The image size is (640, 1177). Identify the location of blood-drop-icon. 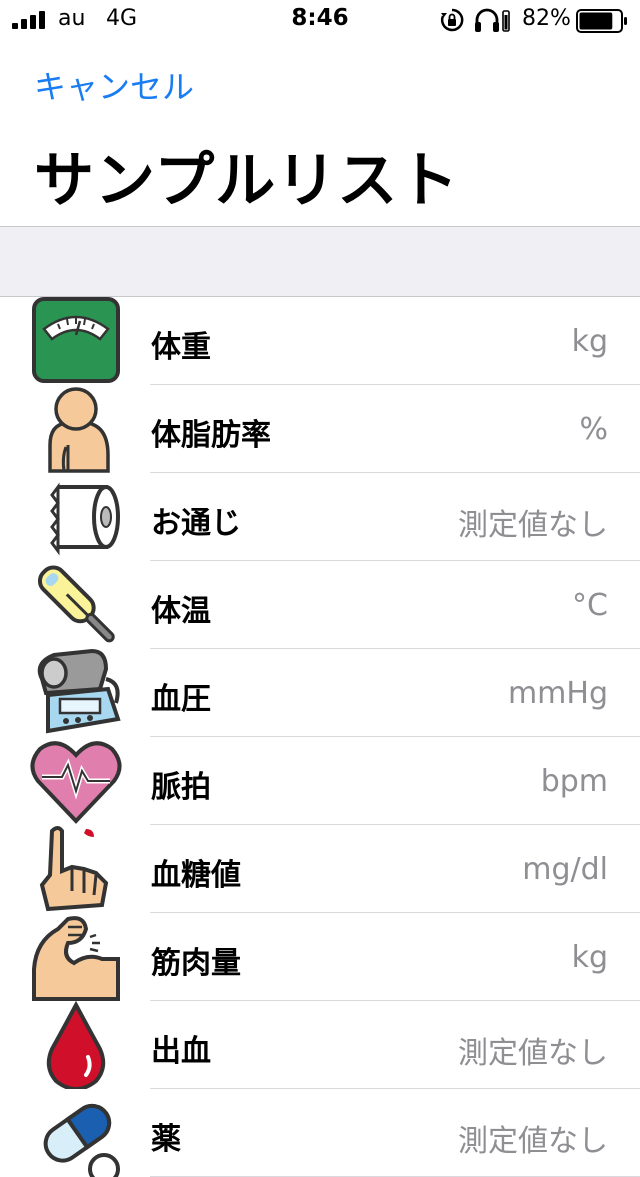
(76, 1045).